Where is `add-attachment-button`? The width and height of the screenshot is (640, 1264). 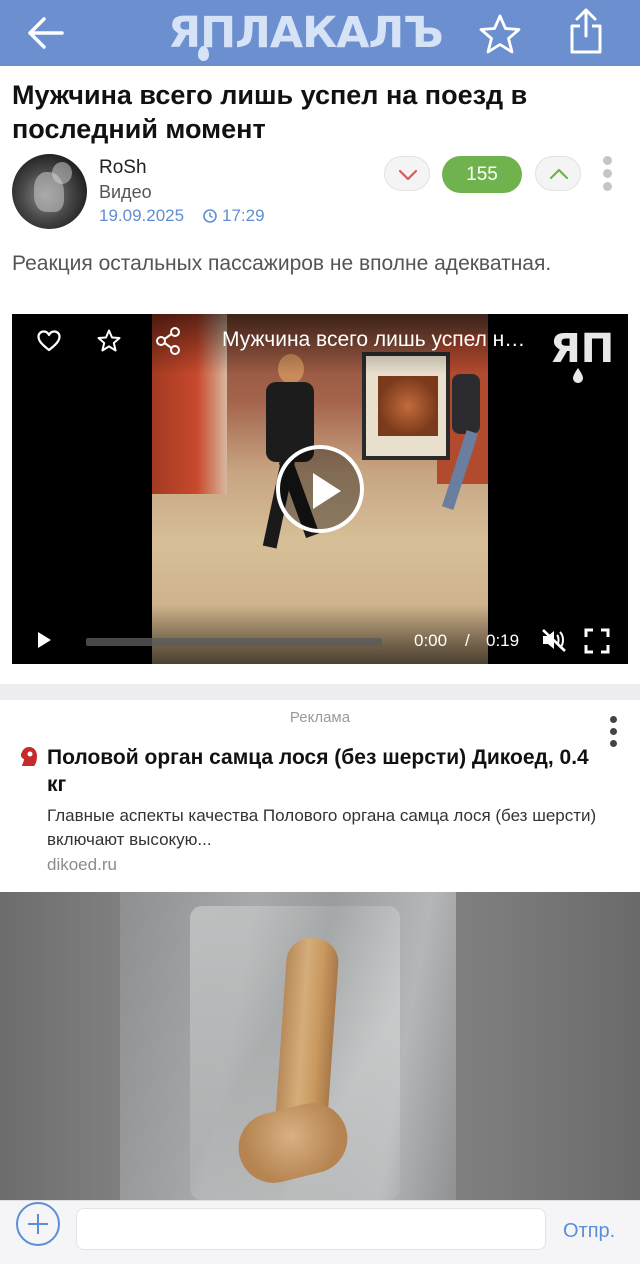 add-attachment-button is located at coordinates (38, 1224).